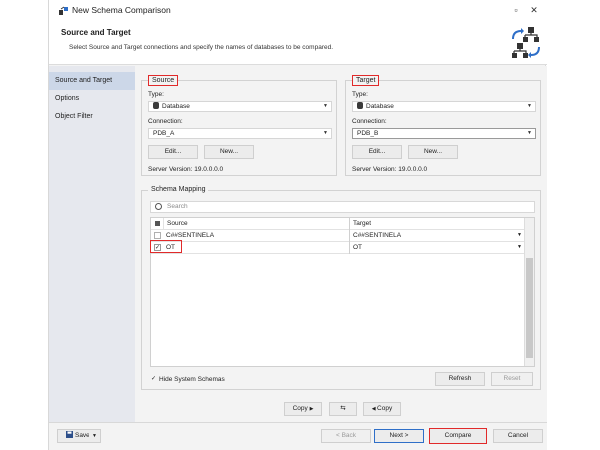  I want to click on source-type-label: Type:, so click(156, 94).